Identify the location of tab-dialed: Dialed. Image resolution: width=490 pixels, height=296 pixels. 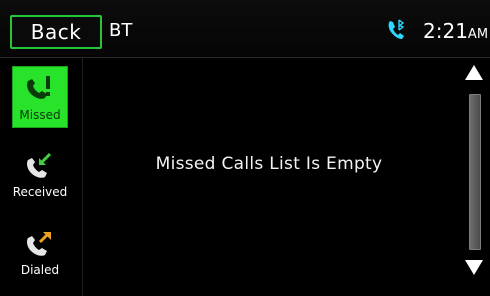
(40, 253).